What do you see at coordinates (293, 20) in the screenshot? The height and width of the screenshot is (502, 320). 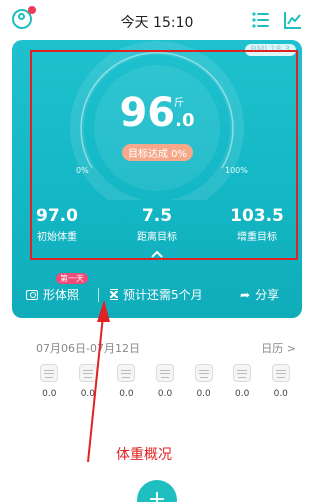 I see `trend-chart-icon` at bounding box center [293, 20].